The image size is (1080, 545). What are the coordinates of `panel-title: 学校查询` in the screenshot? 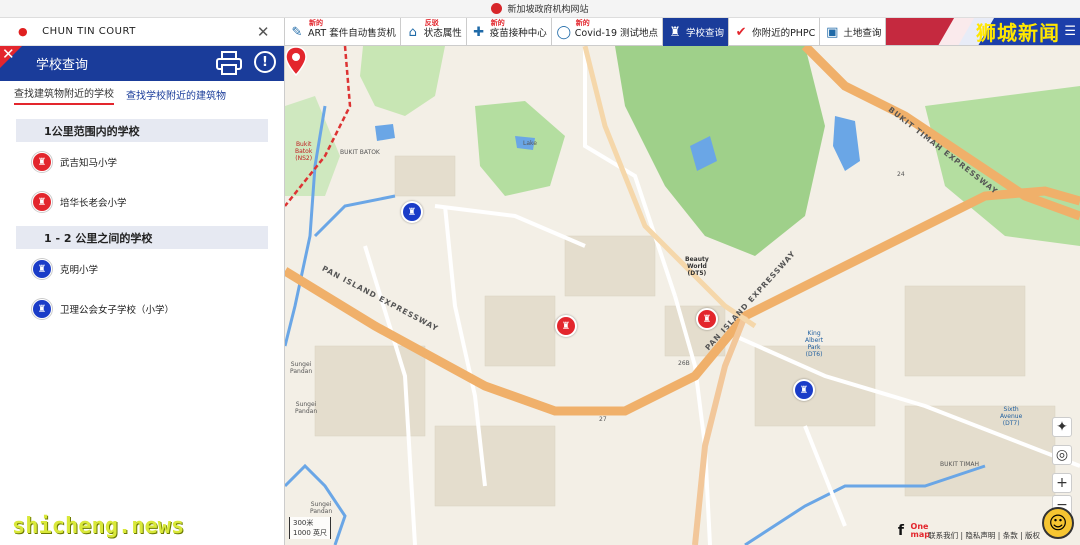 It's located at (62, 65).